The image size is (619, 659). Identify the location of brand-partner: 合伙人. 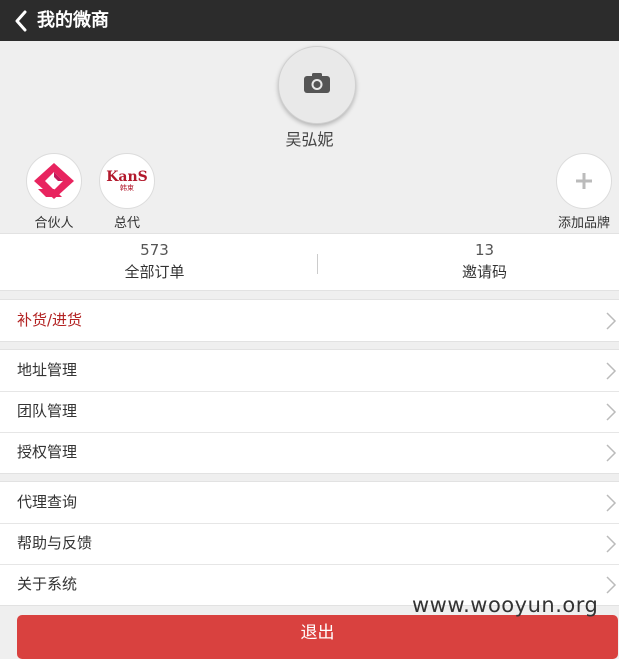
(54, 192).